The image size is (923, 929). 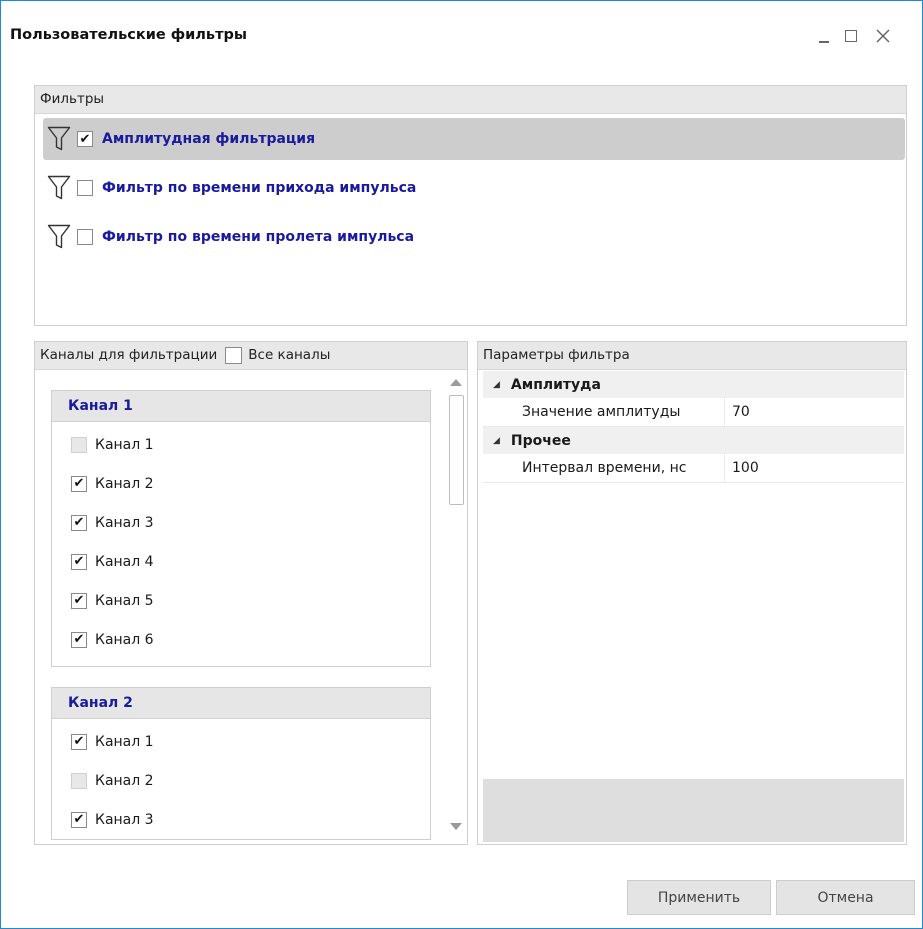 What do you see at coordinates (124, 561) in the screenshot?
I see `channel-label: Канал 4` at bounding box center [124, 561].